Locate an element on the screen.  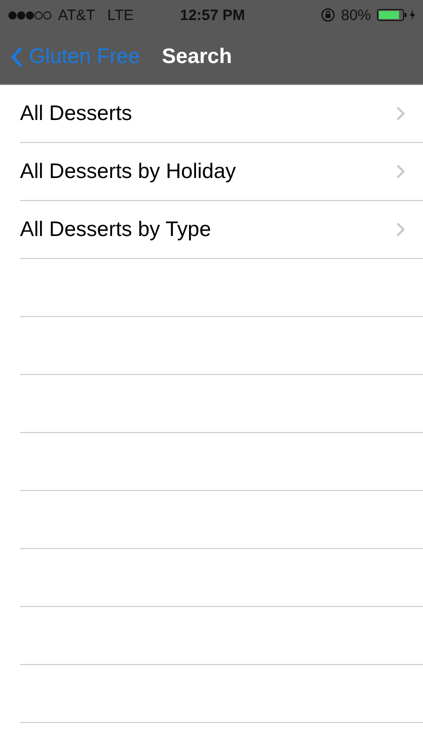
screen-title: Search is located at coordinates (197, 57).